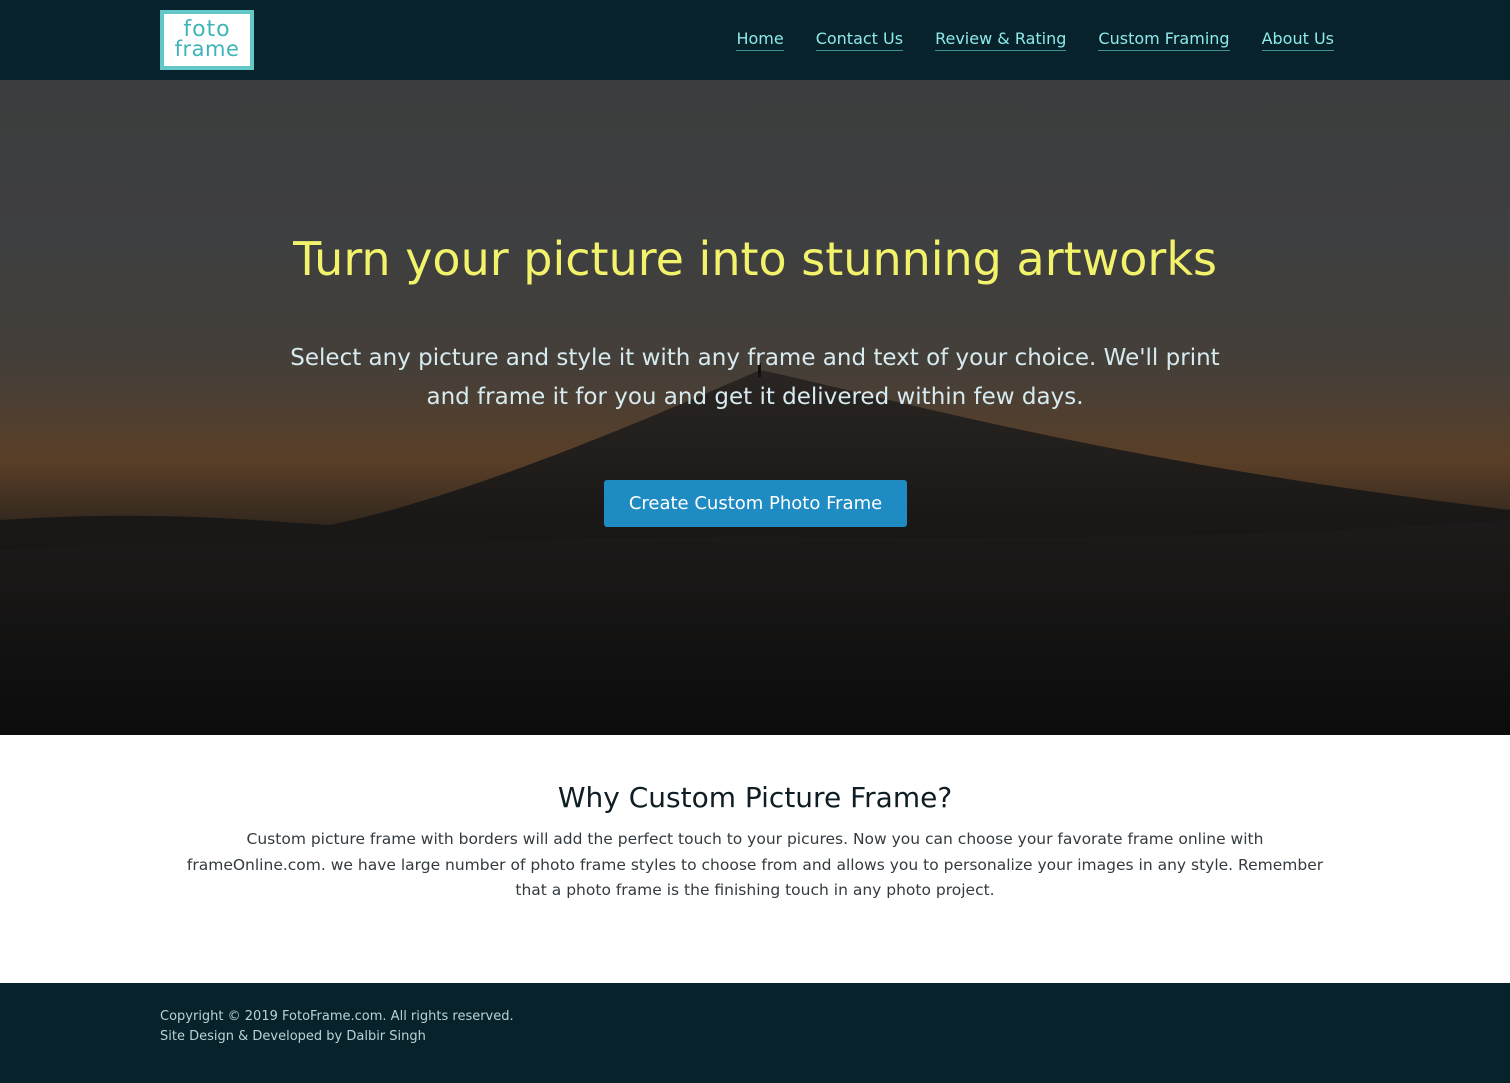  What do you see at coordinates (859, 40) in the screenshot?
I see `nav-contact-us: Contact Us` at bounding box center [859, 40].